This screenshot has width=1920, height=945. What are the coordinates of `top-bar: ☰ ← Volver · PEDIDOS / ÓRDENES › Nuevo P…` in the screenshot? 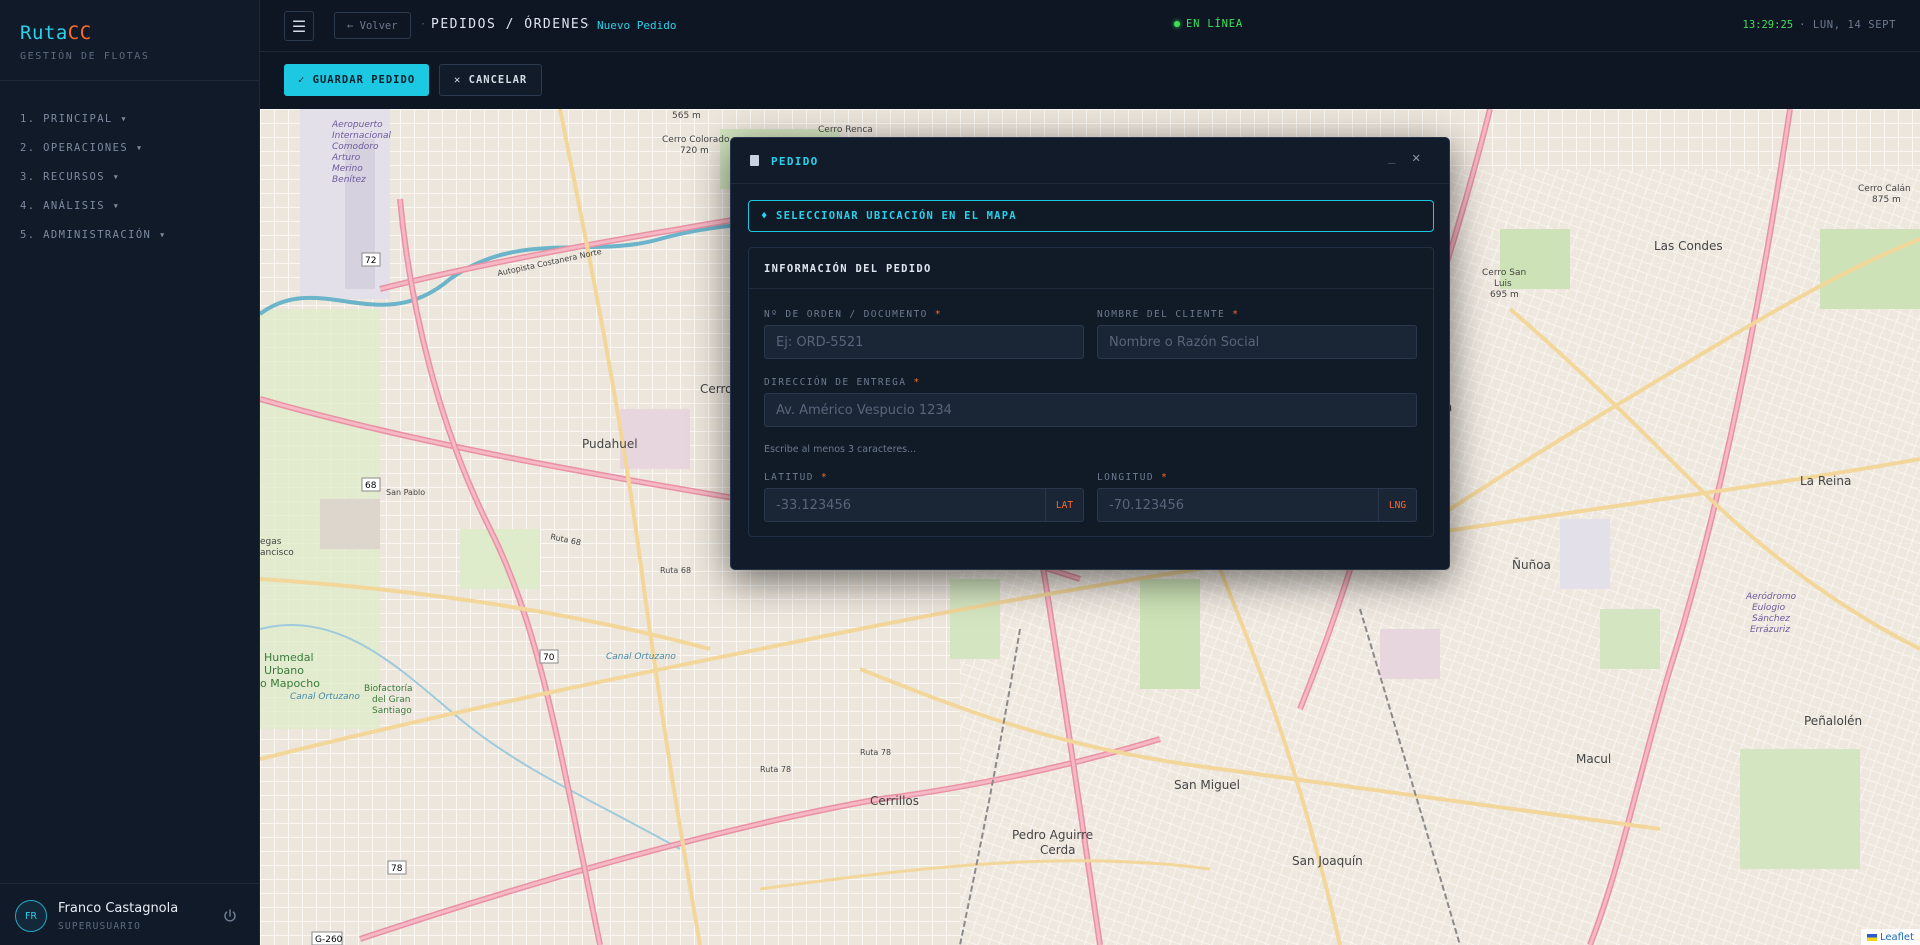 It's located at (1090, 26).